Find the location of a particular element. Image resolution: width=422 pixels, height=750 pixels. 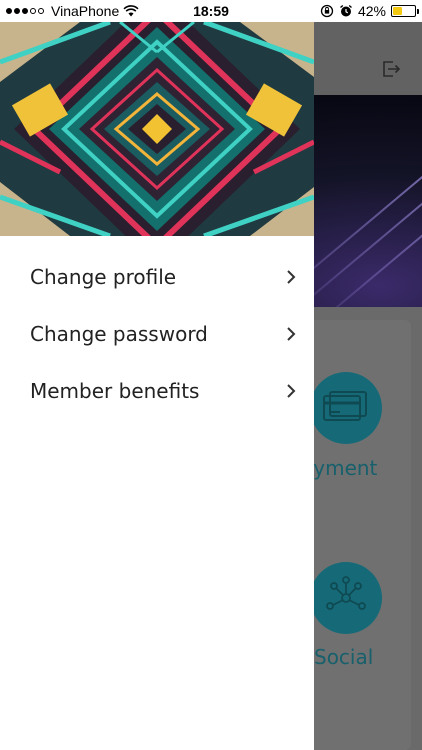

status-bar: VinaPhone 18:59 42% is located at coordinates (211, 11).